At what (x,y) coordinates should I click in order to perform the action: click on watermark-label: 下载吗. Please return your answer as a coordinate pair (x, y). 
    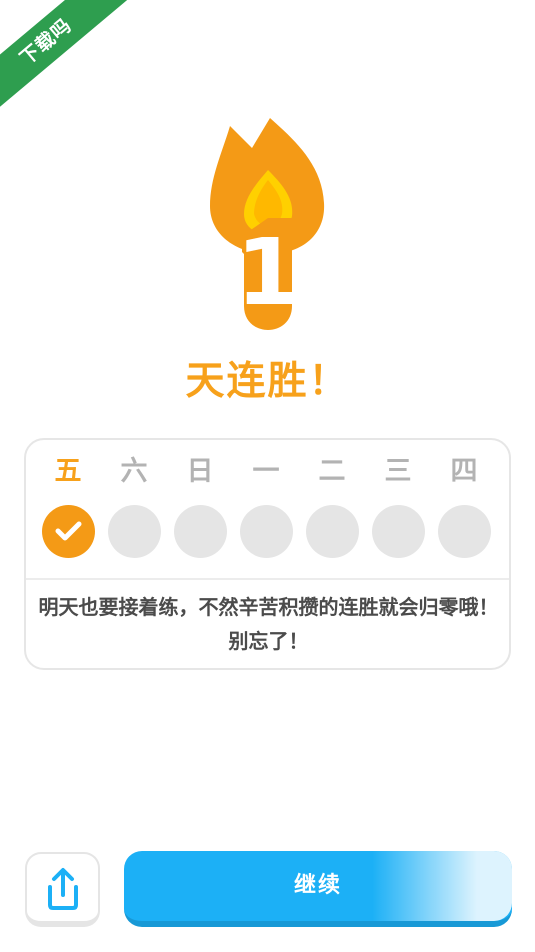
    Looking at the image, I should click on (64, 55).